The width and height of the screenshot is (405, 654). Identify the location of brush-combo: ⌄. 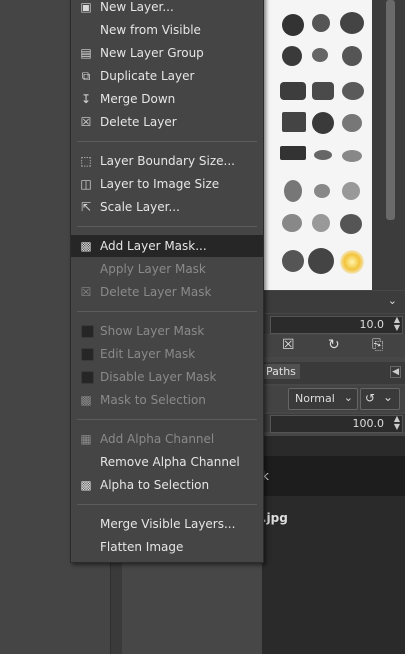
(333, 302).